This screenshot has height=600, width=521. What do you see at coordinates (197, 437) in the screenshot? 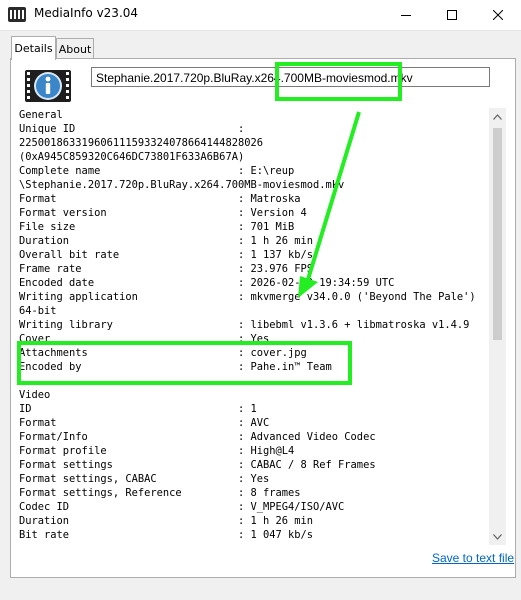
I see `info-line: Format/Info : Advanced Video Codec` at bounding box center [197, 437].